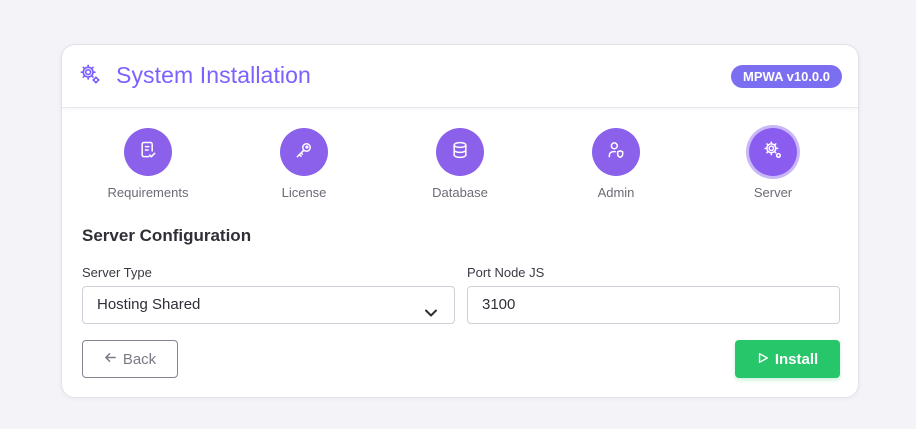 The width and height of the screenshot is (916, 429). What do you see at coordinates (167, 235) in the screenshot?
I see `section-title: Server Configuration` at bounding box center [167, 235].